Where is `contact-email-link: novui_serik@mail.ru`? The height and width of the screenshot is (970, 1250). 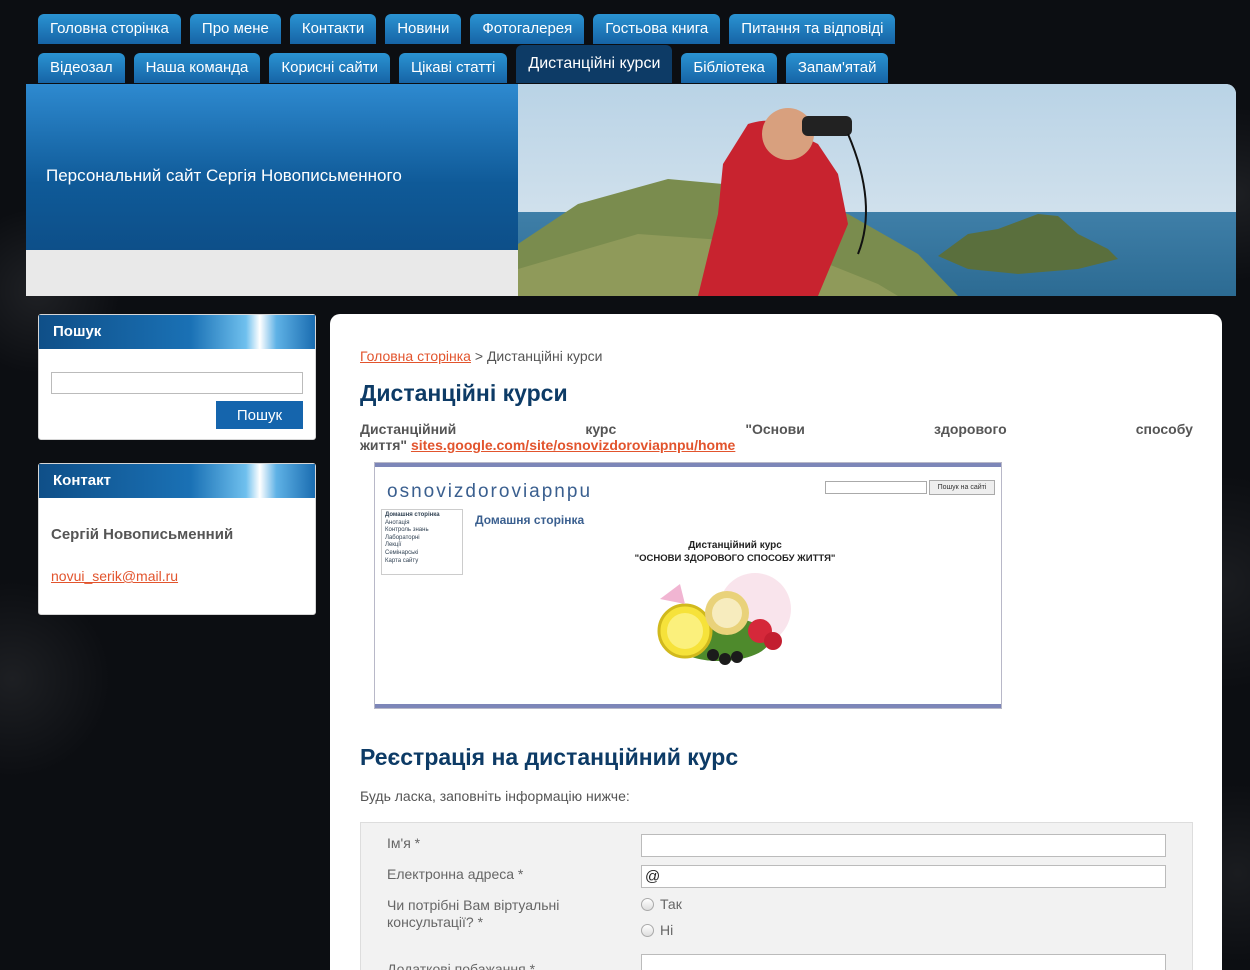 contact-email-link: novui_serik@mail.ru is located at coordinates (114, 576).